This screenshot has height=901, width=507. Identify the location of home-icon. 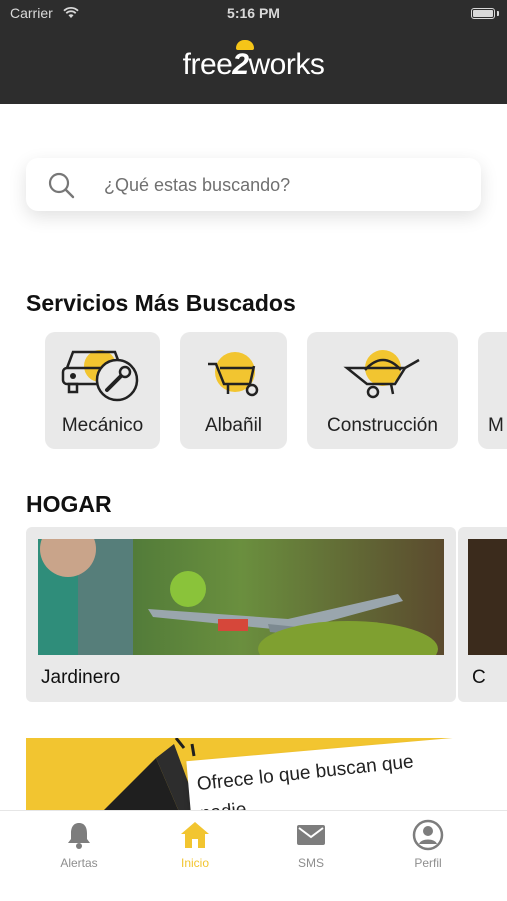
(195, 835).